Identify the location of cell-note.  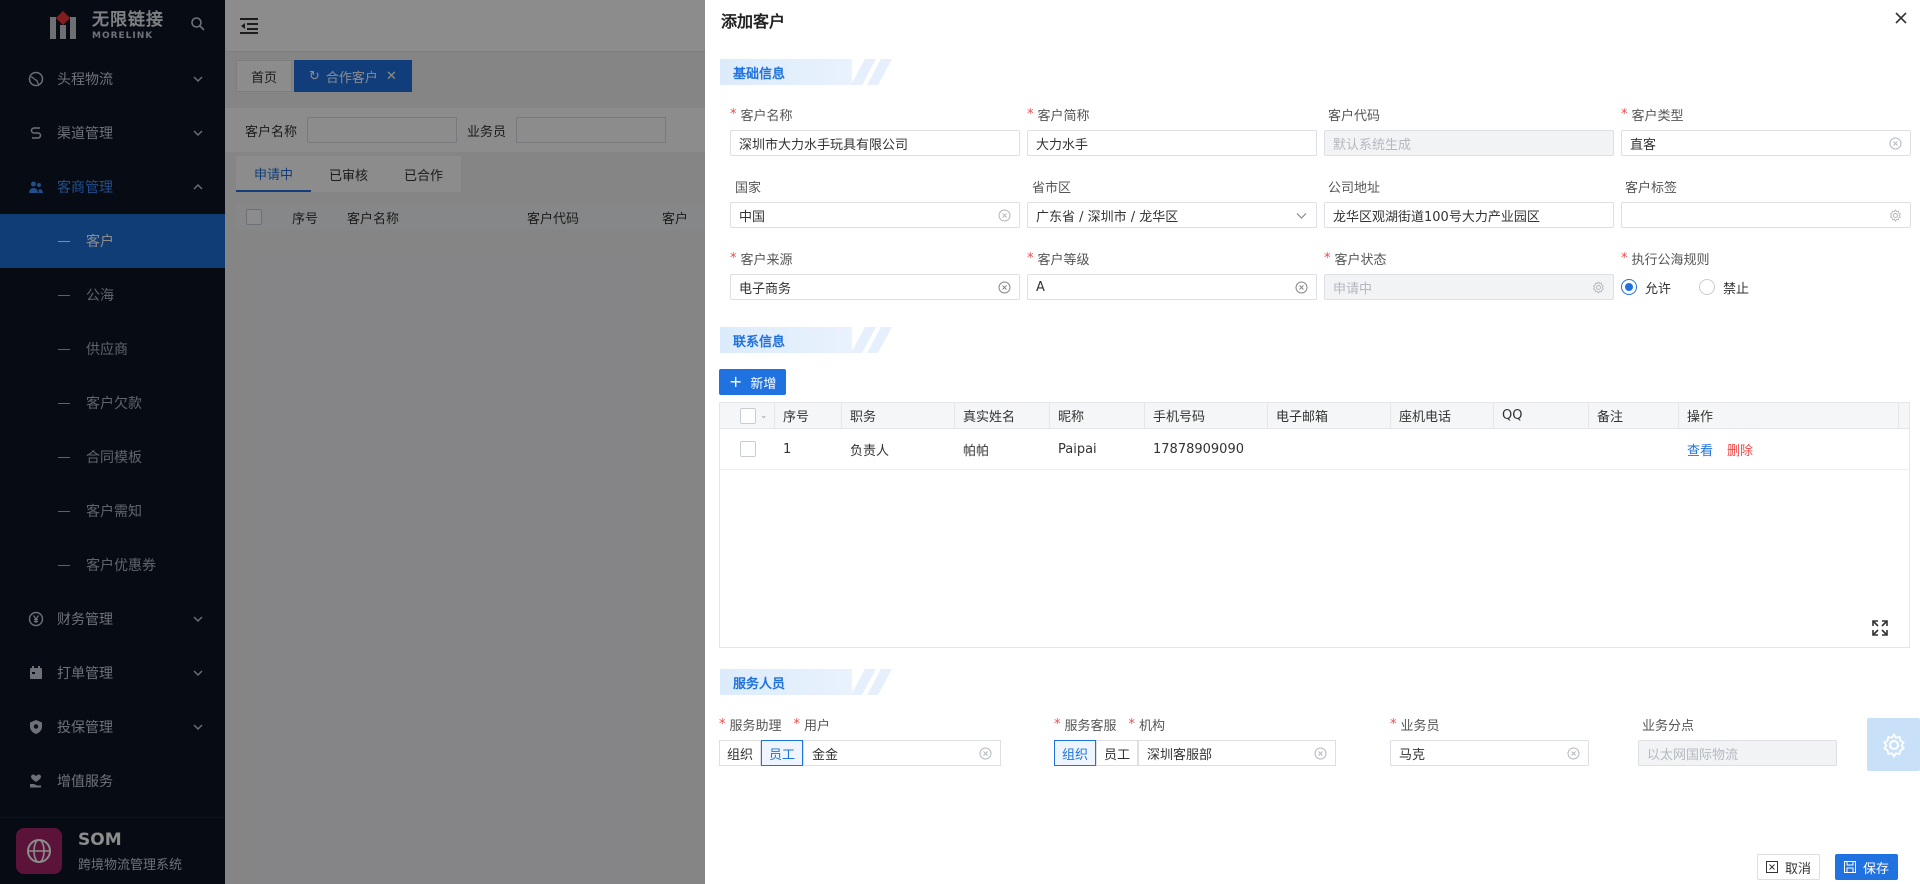
(1634, 449).